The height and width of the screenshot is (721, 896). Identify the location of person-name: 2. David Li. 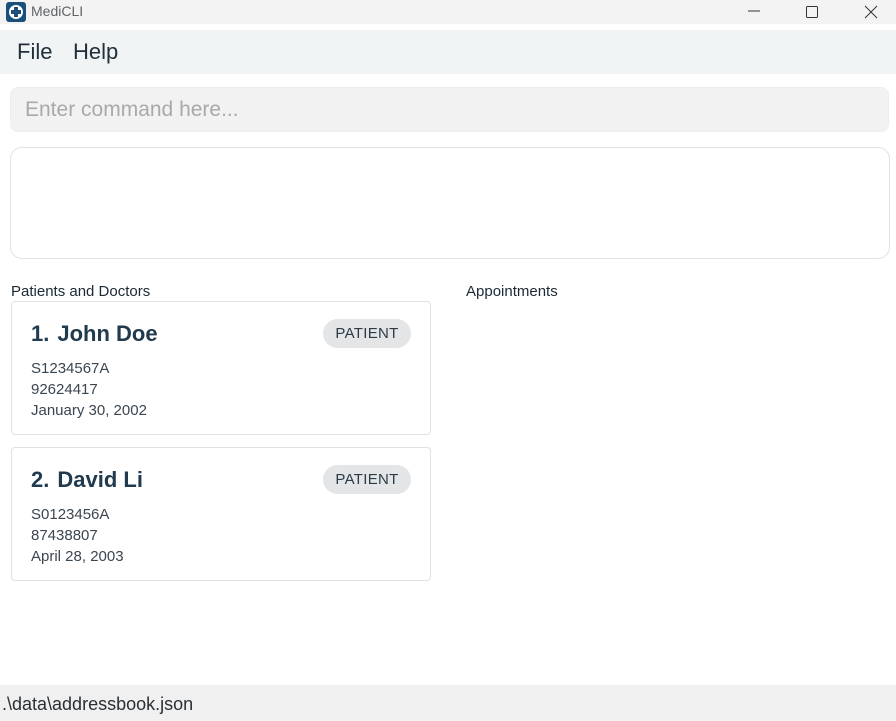
(87, 480).